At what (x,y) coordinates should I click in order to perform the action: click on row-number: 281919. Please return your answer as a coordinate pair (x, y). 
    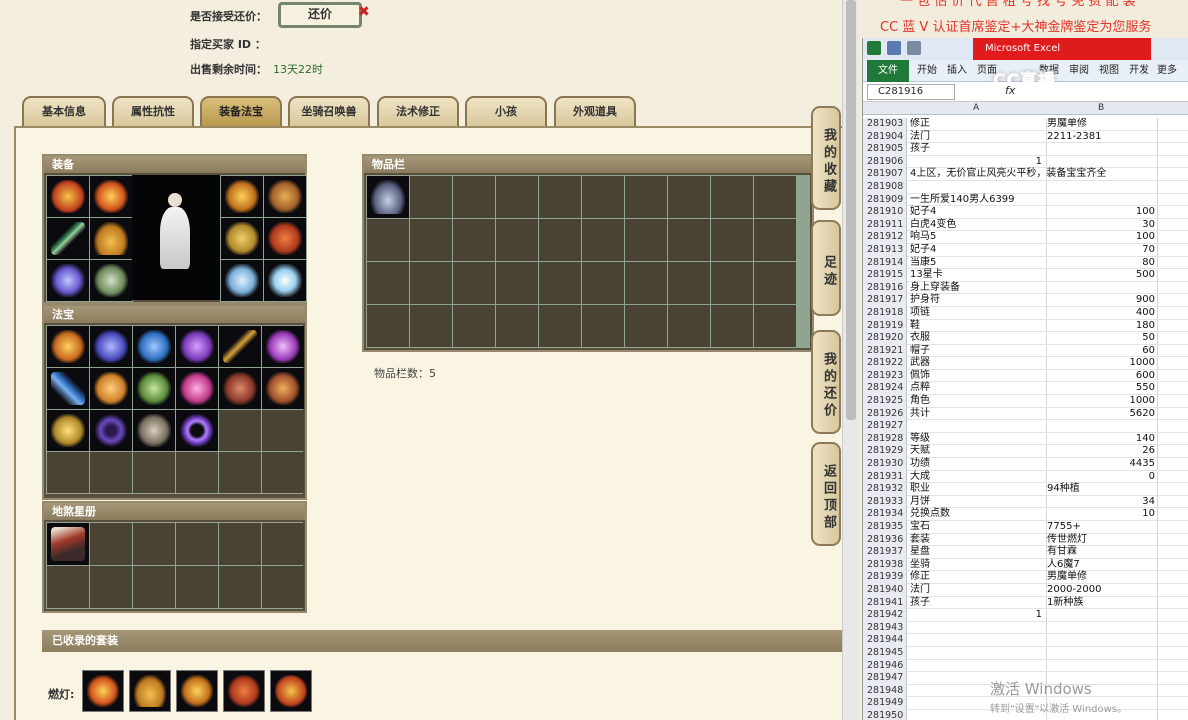
    Looking at the image, I should click on (885, 326).